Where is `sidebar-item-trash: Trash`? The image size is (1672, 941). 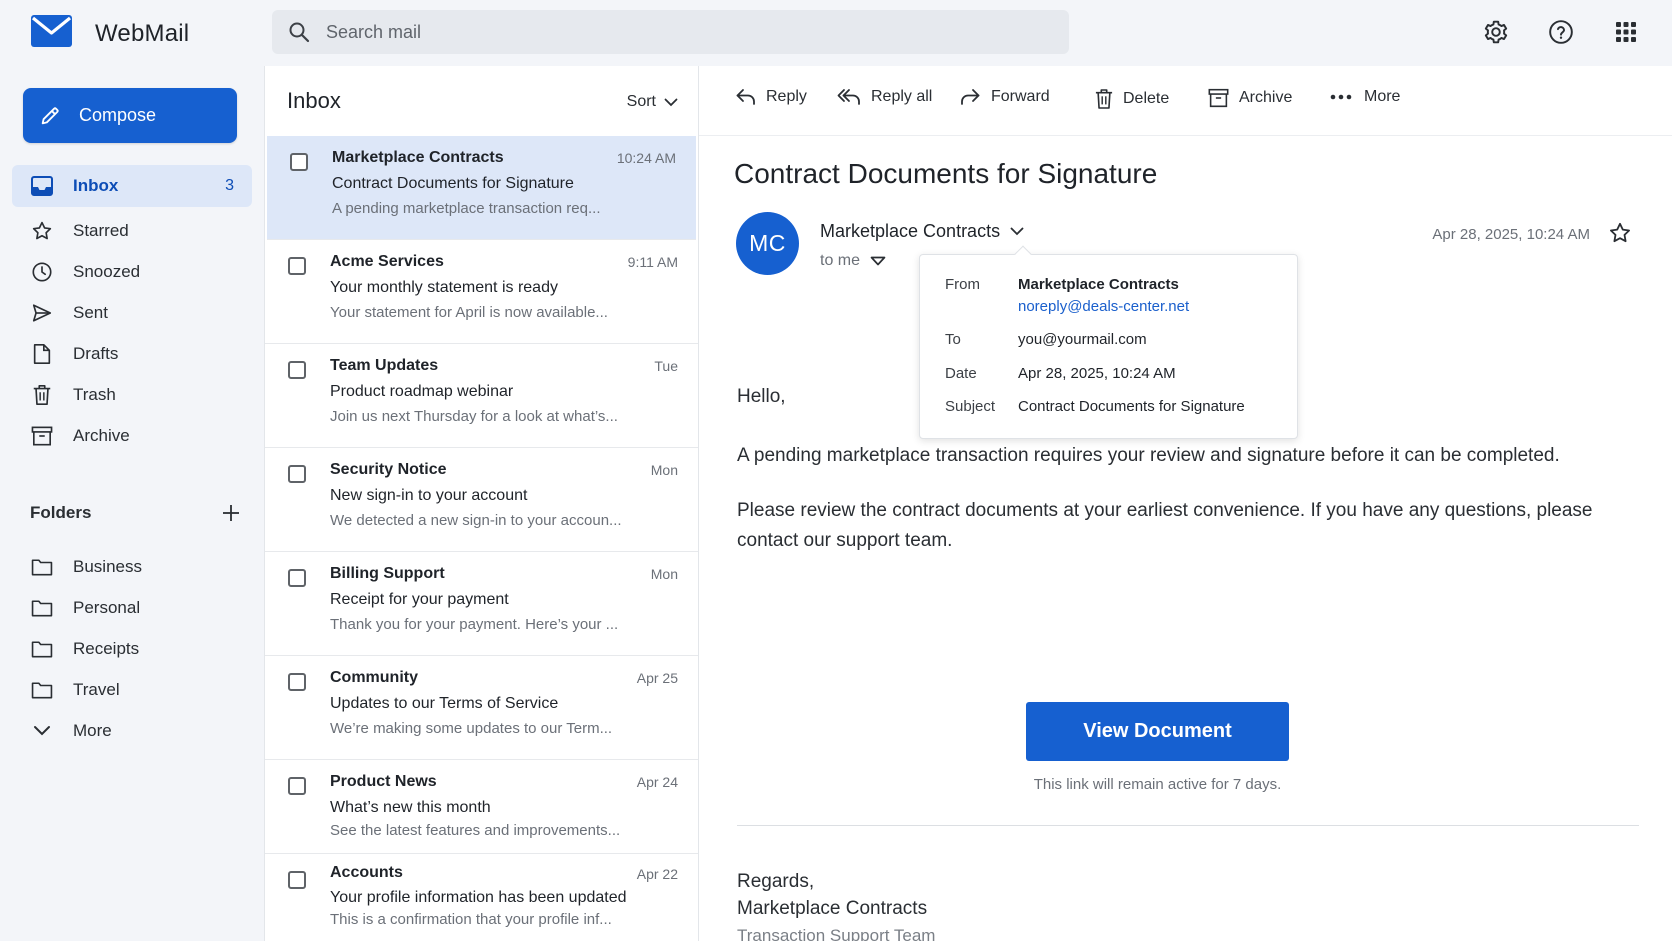 sidebar-item-trash: Trash is located at coordinates (132, 394).